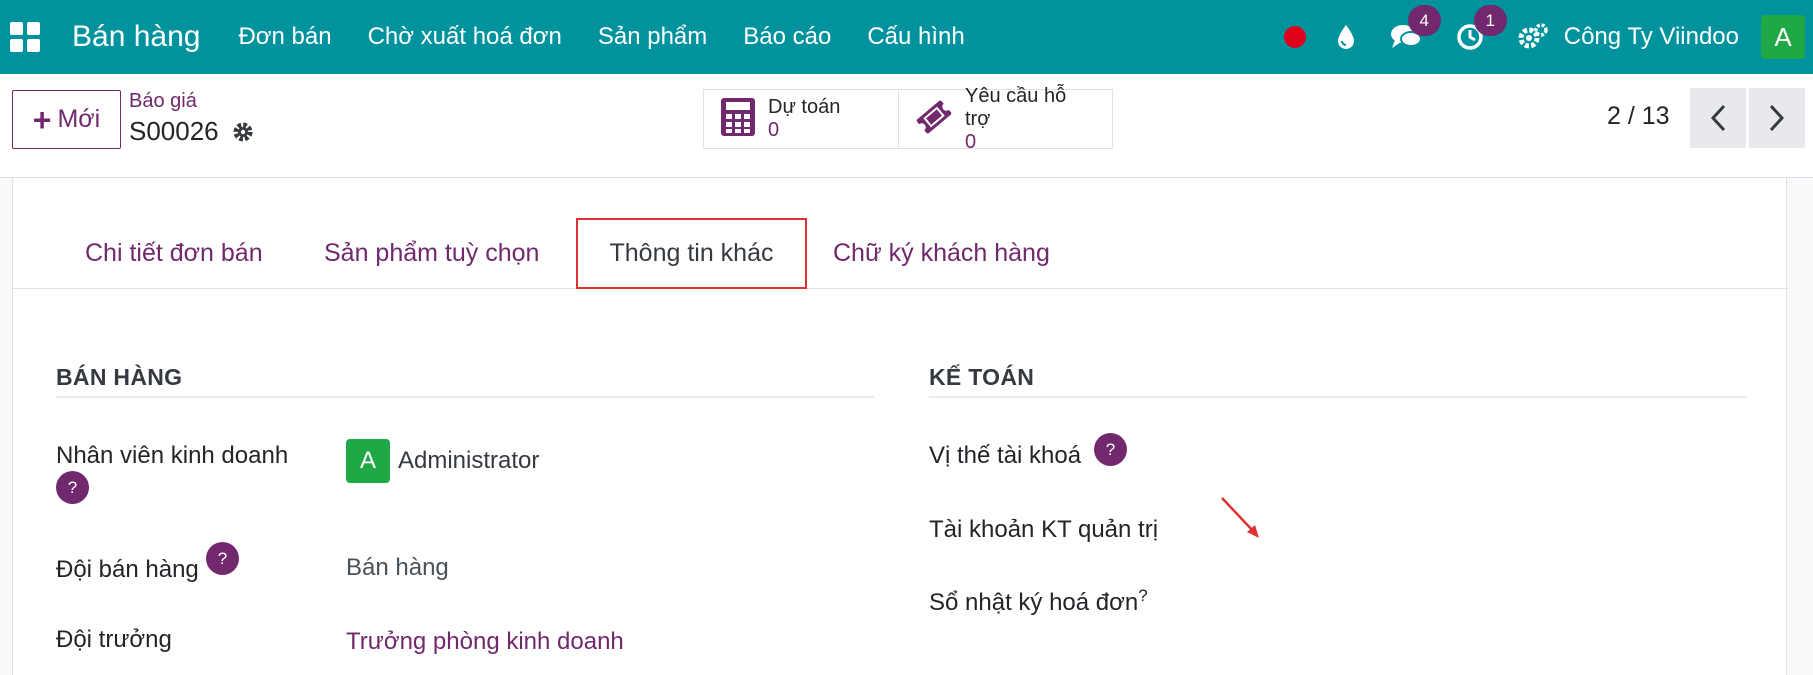 The image size is (1813, 675). What do you see at coordinates (1240, 517) in the screenshot?
I see `red-arrow-annotation` at bounding box center [1240, 517].